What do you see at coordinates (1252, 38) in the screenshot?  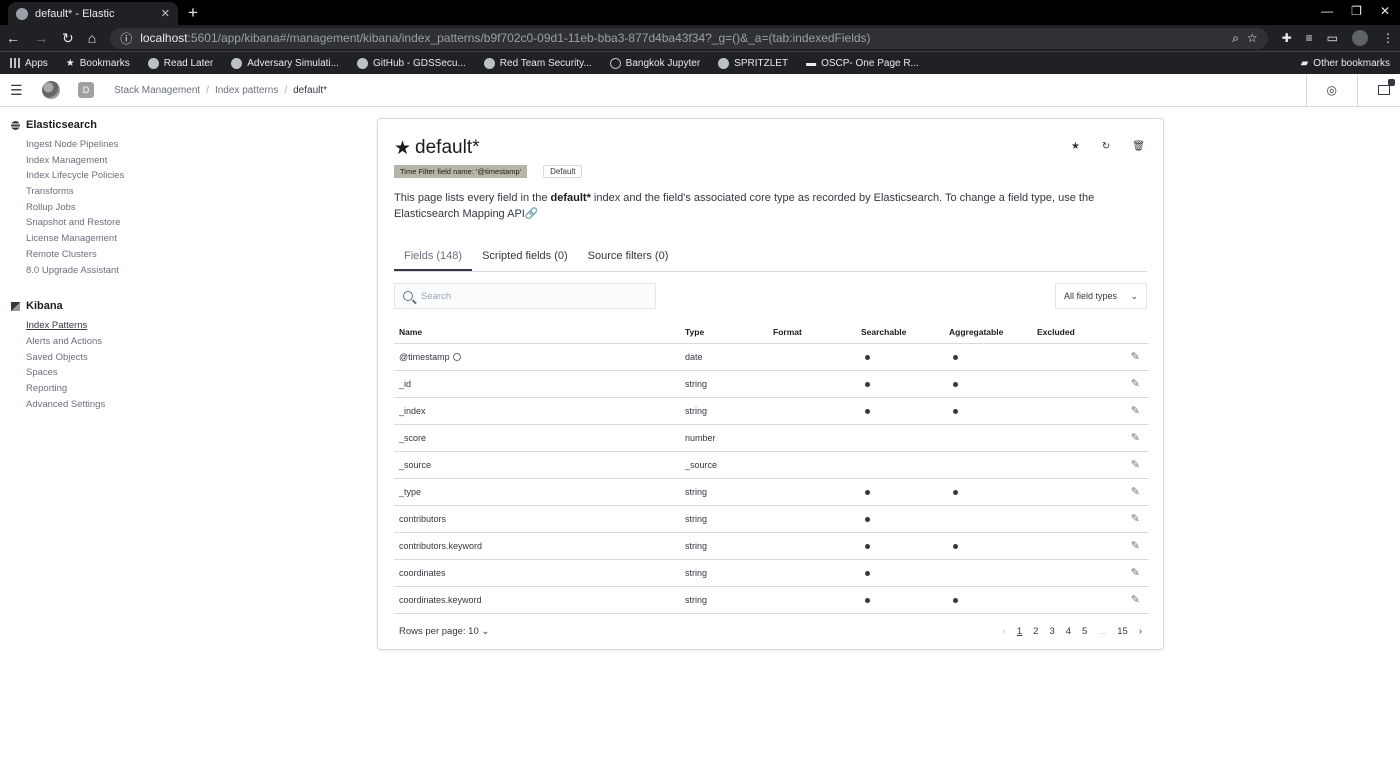 I see `bookmark-star-icon: ☆` at bounding box center [1252, 38].